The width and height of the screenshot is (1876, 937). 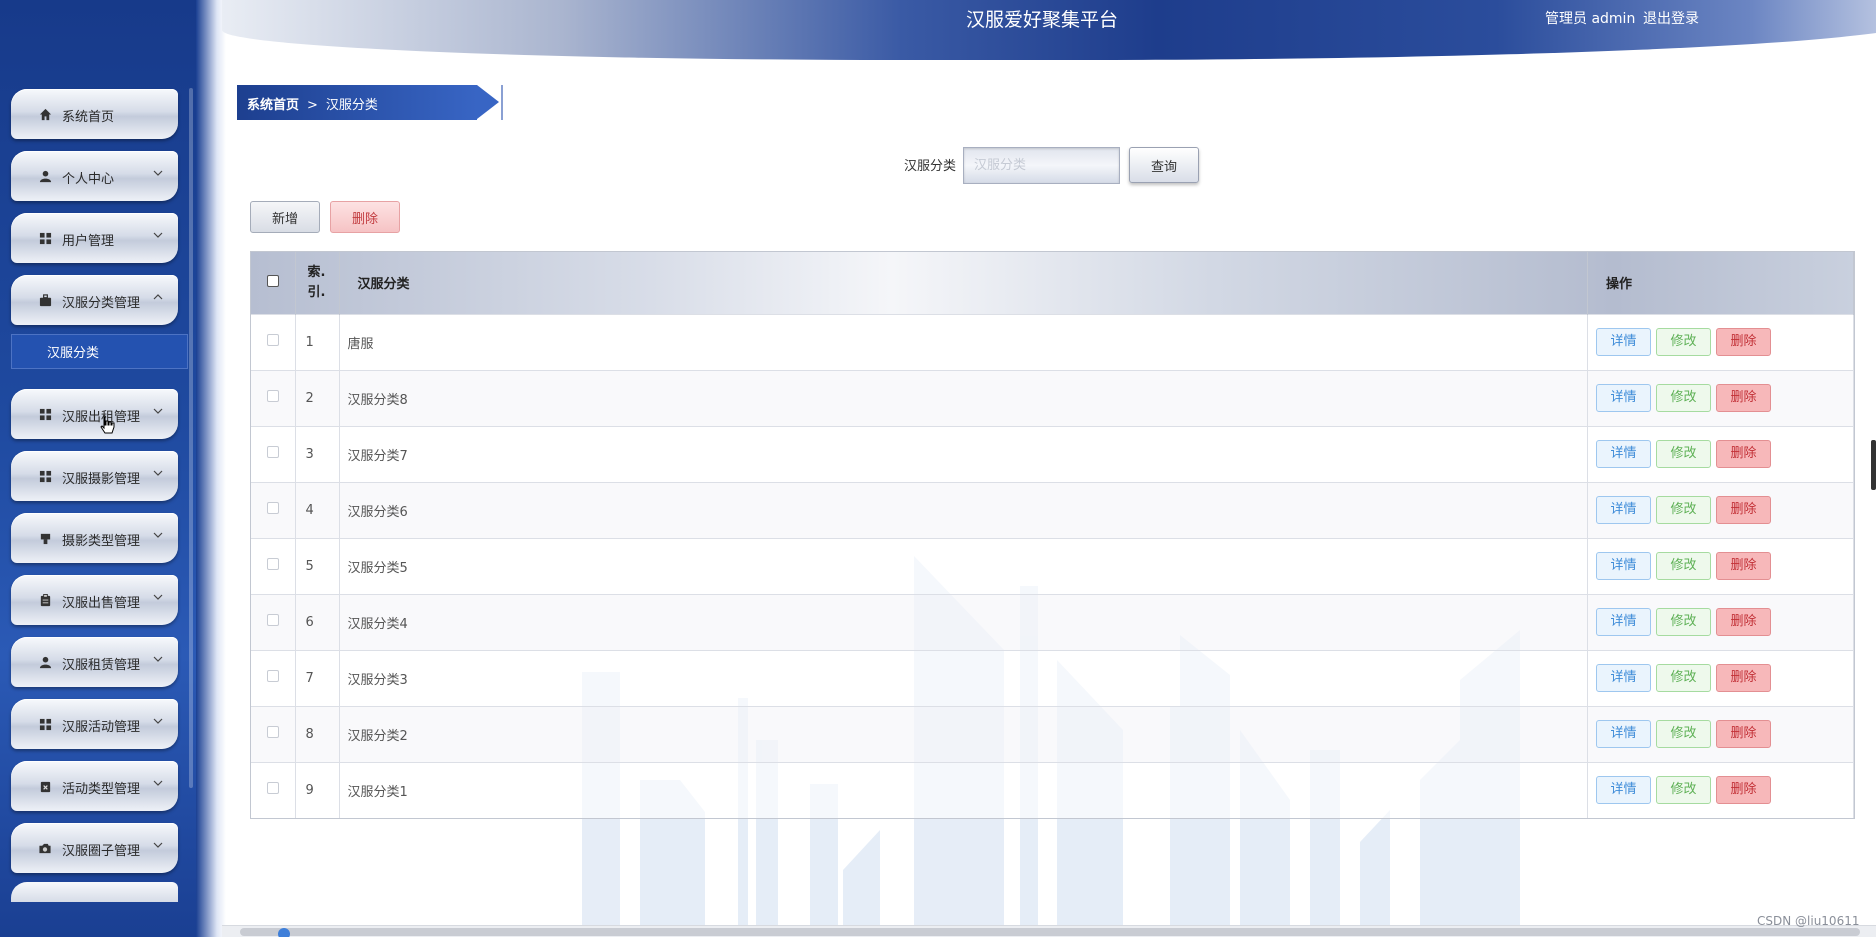 I want to click on stamp-icon, so click(x=45, y=538).